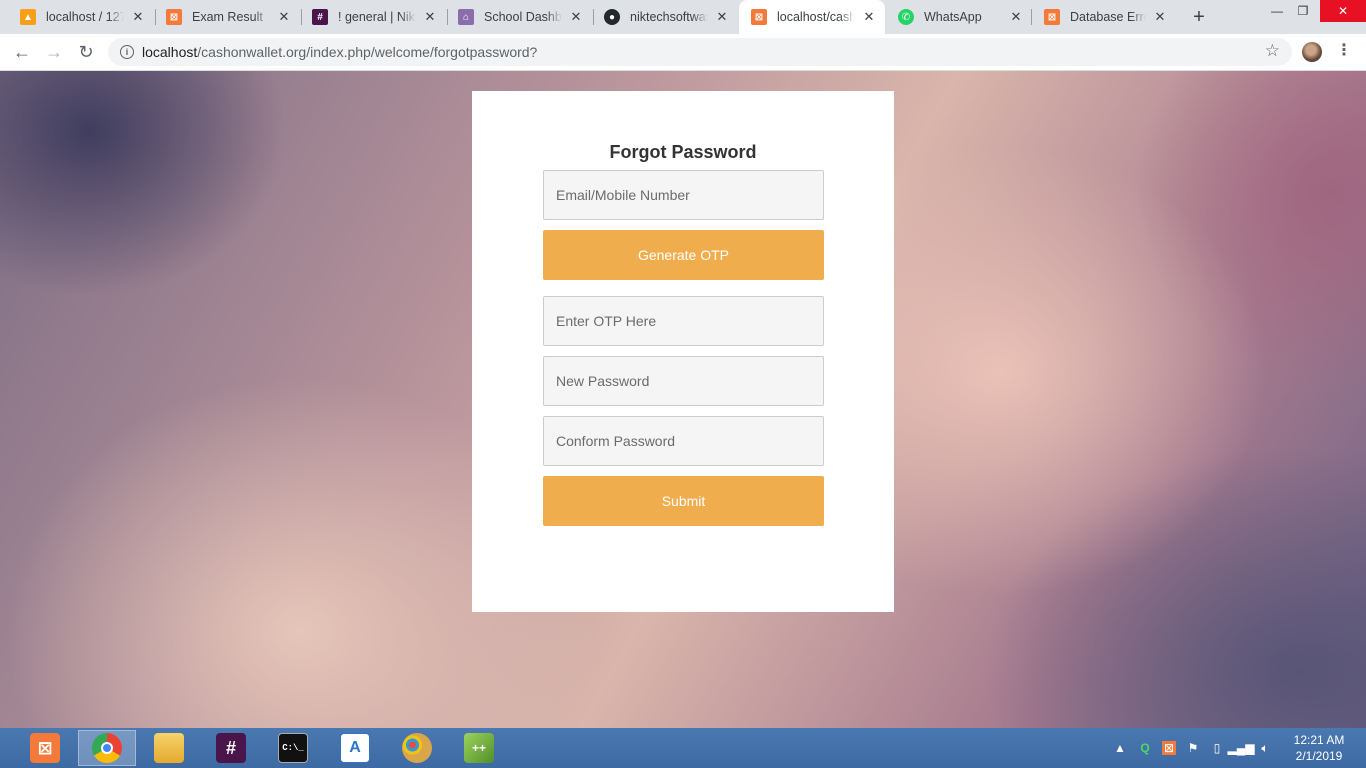  I want to click on taskbar-command-prompt: C:\_, so click(293, 748).